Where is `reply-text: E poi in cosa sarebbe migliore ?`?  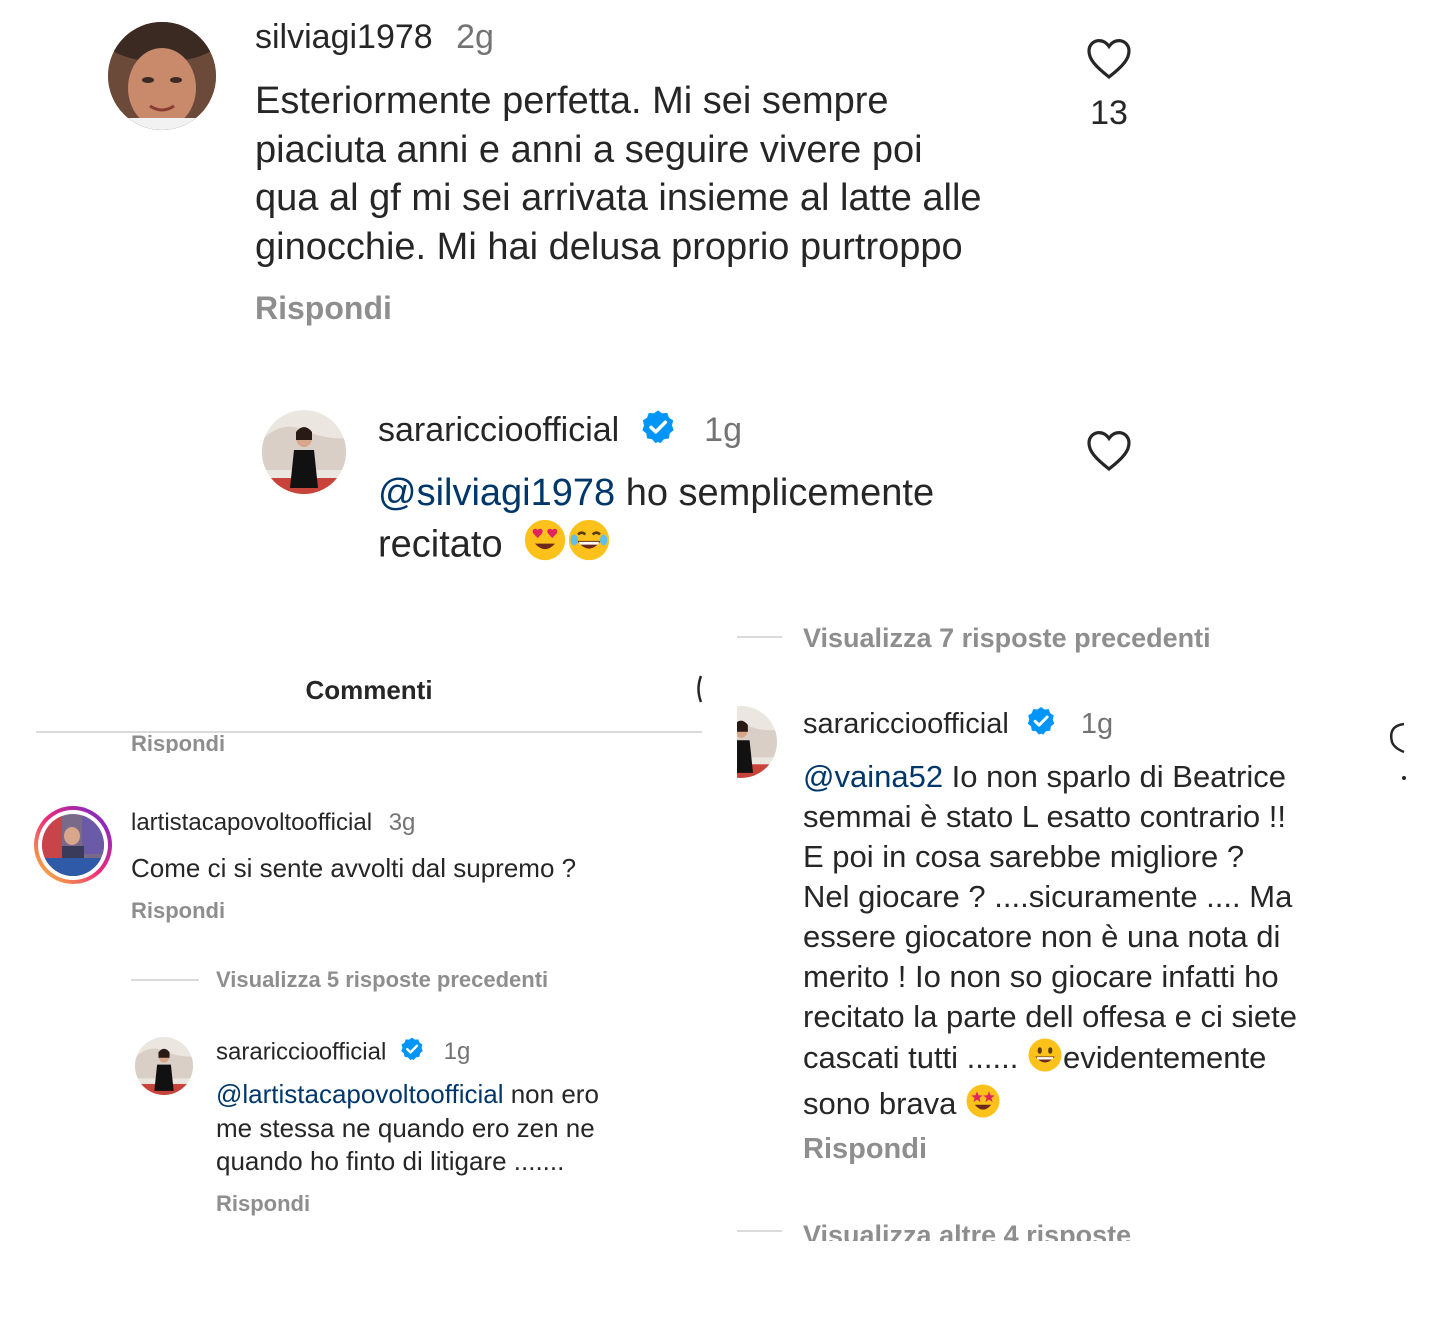 reply-text: E poi in cosa sarebbe migliore ? is located at coordinates (1024, 856).